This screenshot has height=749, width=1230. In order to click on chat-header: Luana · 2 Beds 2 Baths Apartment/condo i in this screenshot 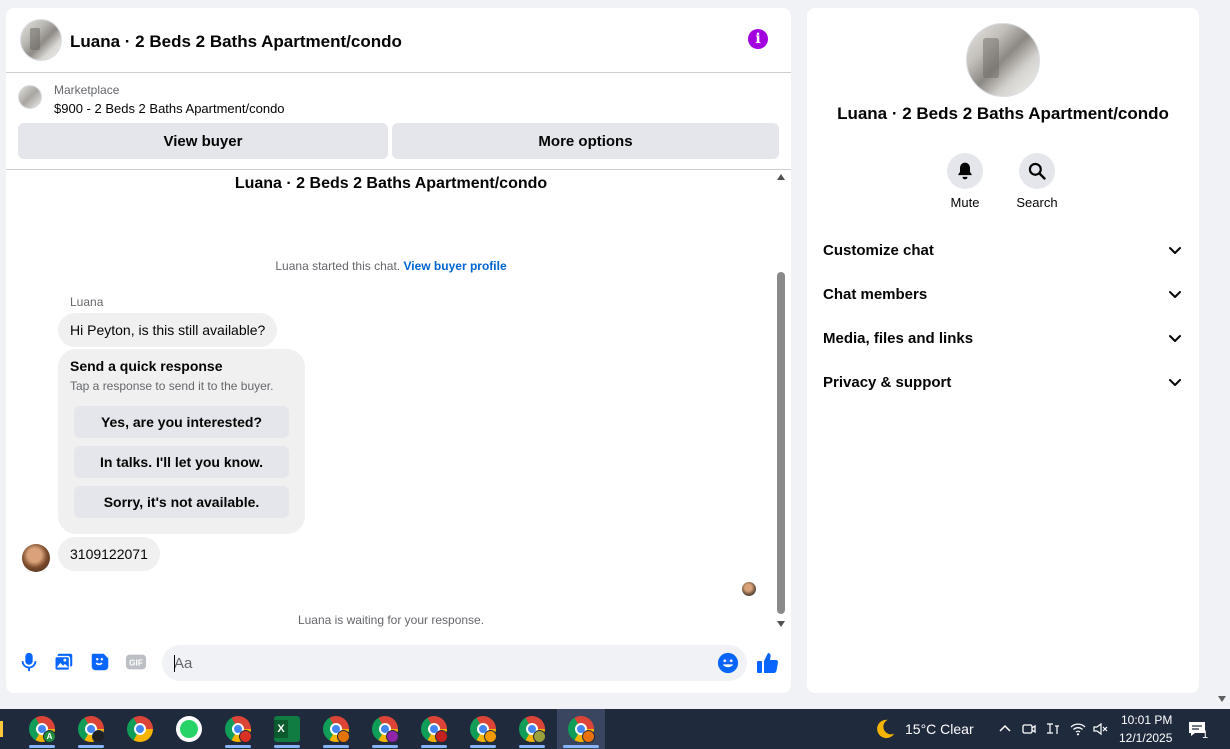, I will do `click(398, 40)`.